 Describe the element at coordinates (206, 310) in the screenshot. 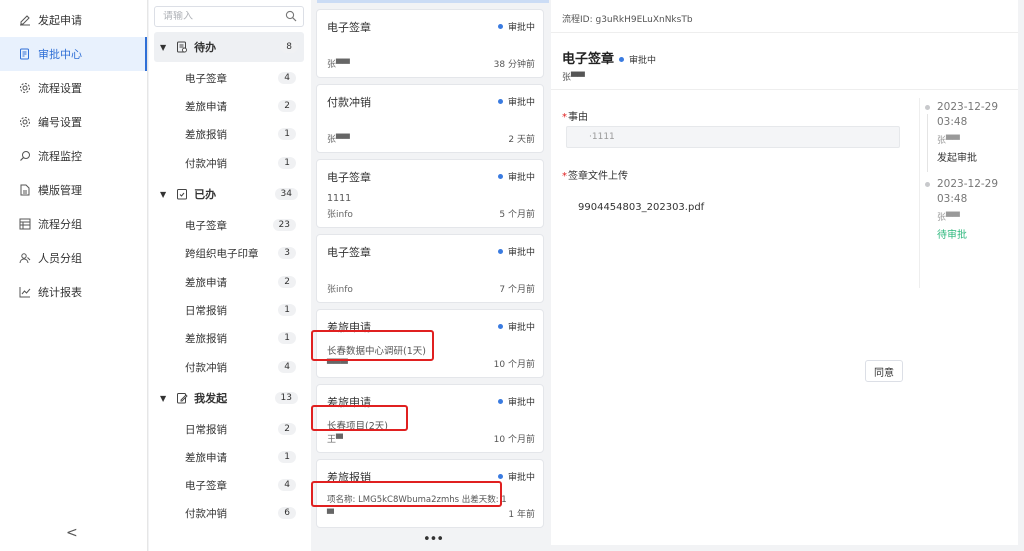

I see `subcat-label: 日常报销` at that location.